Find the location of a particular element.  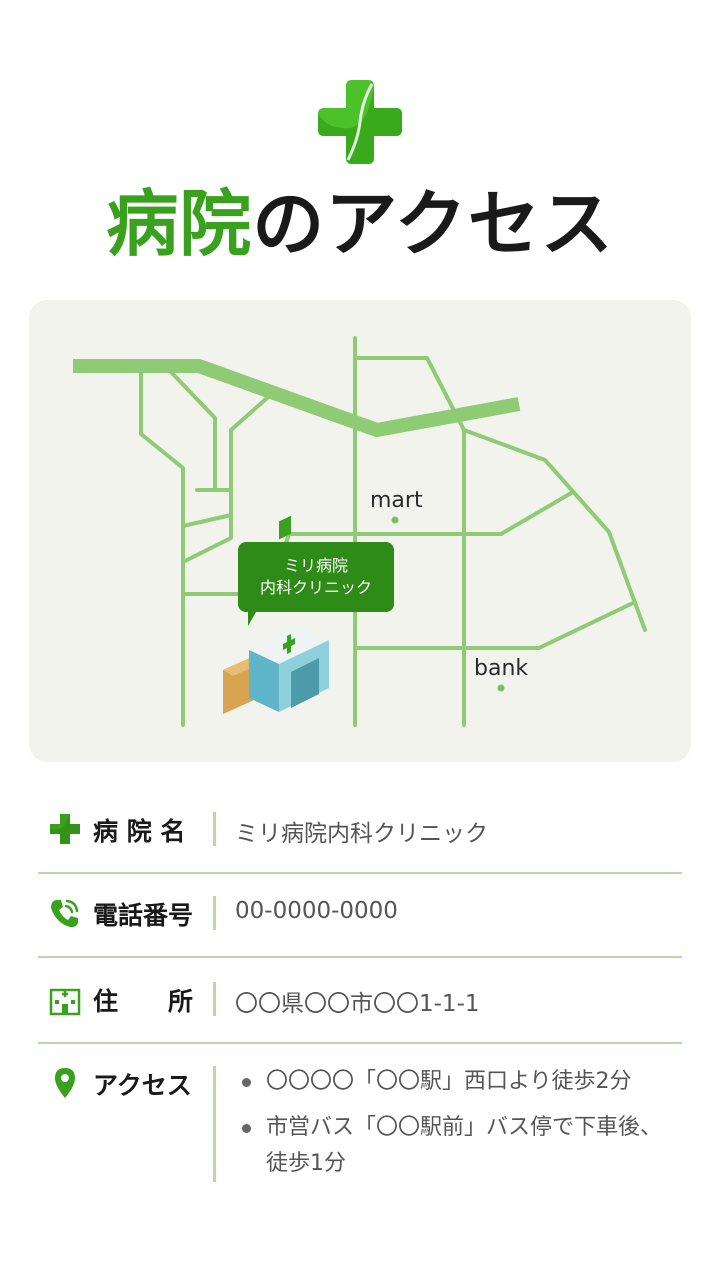

page-title: 病院のアクセス is located at coordinates (360, 224).